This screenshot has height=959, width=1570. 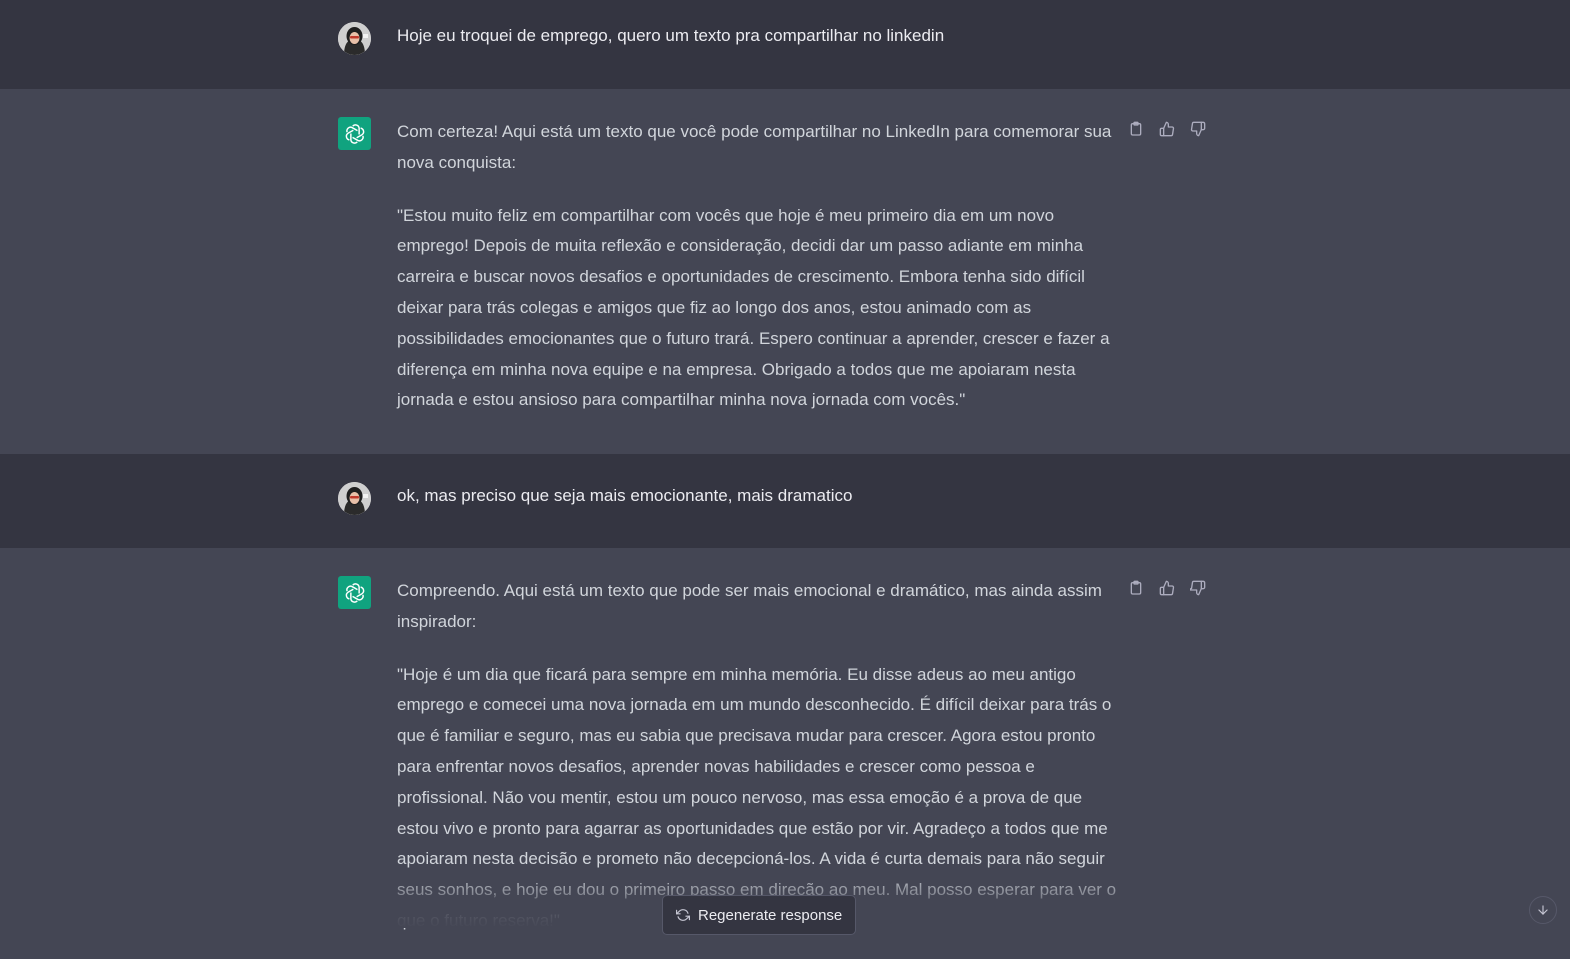 I want to click on arrow-down-icon, so click(x=1543, y=910).